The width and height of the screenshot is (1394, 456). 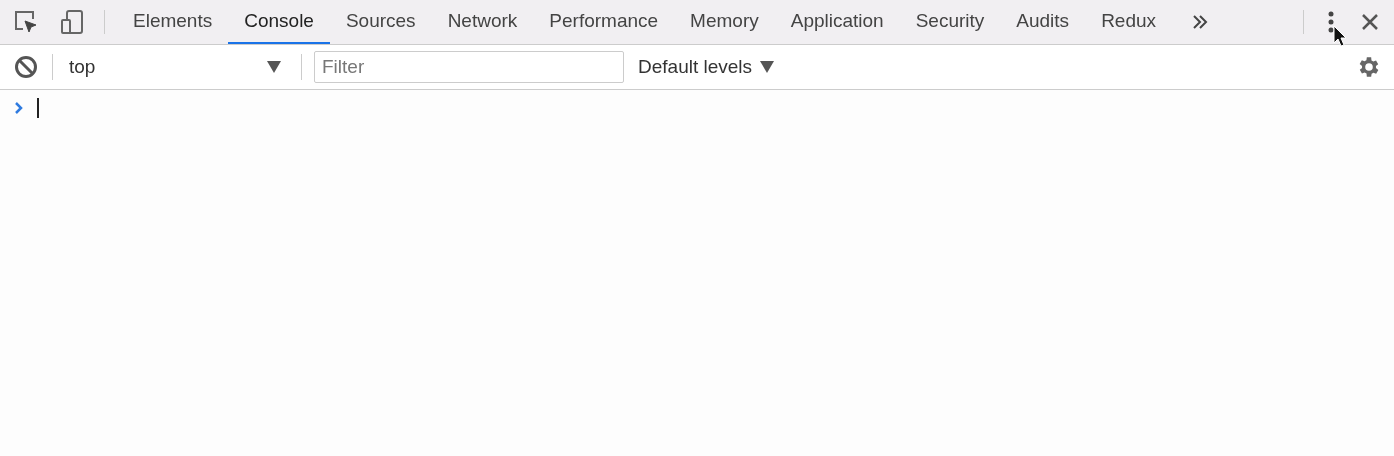 I want to click on panel-tab: Redux, so click(x=1129, y=22).